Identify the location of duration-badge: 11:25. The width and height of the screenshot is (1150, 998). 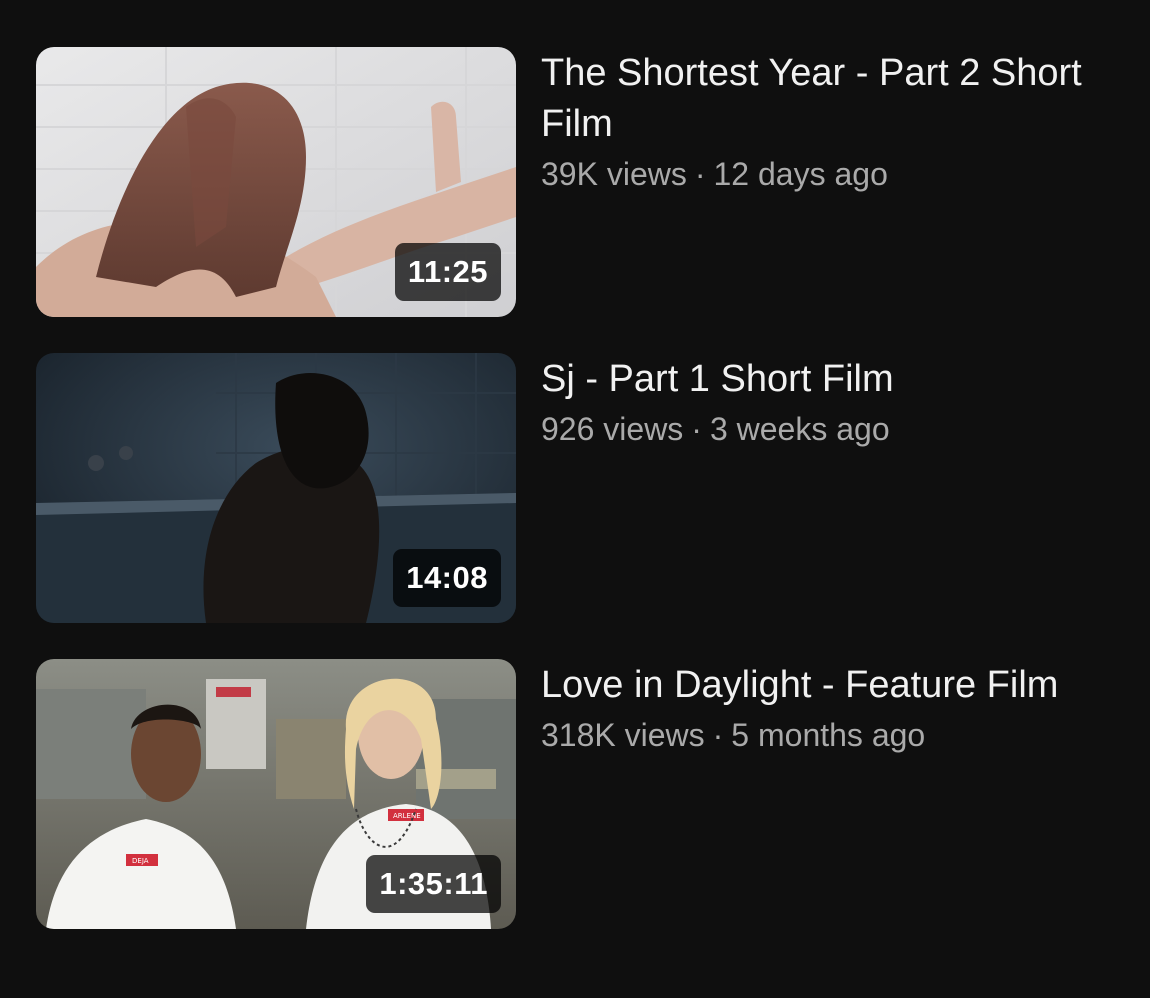
(447, 272).